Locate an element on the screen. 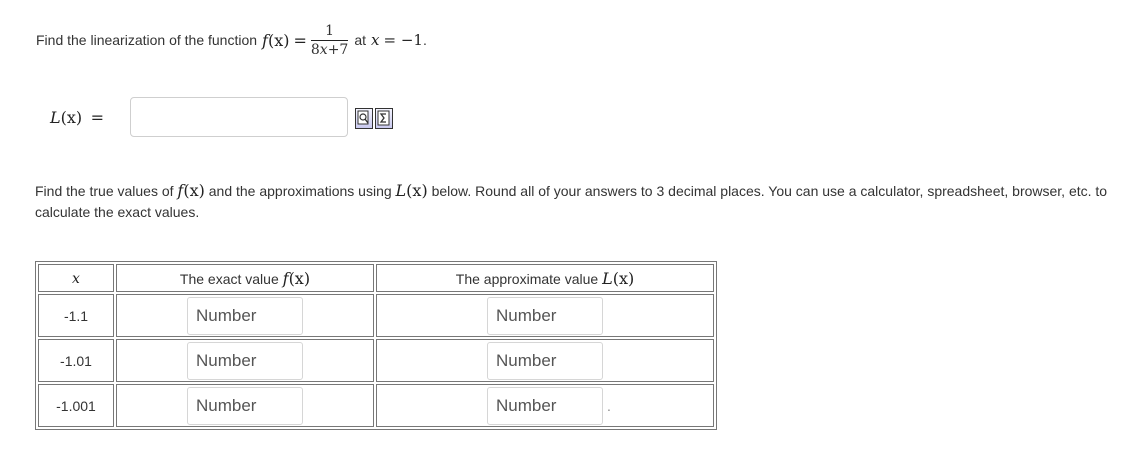 The image size is (1147, 467). fraction-numerator: 1 is located at coordinates (330, 30).